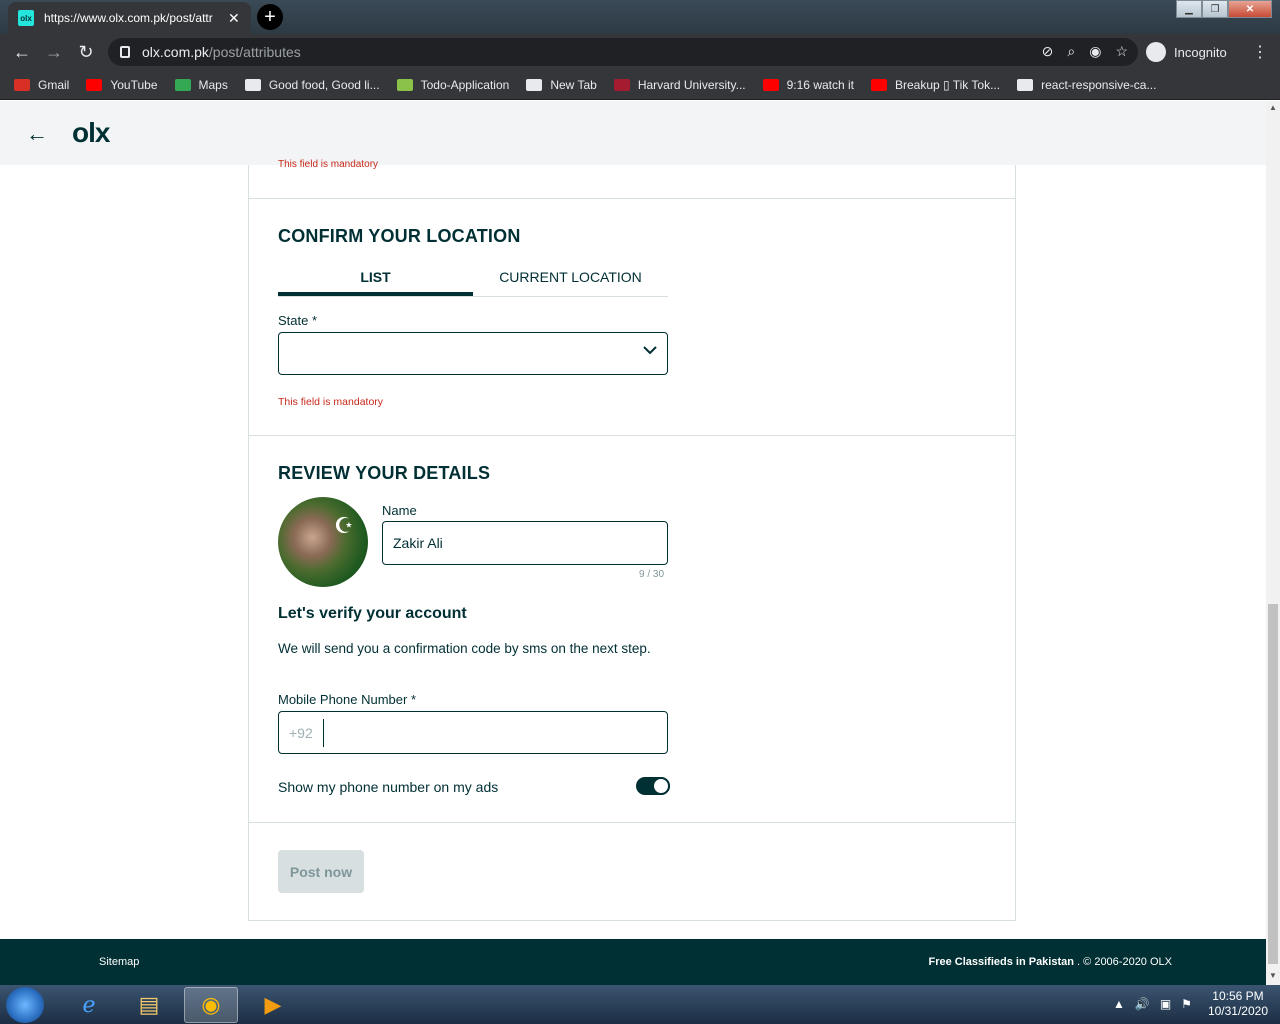 The height and width of the screenshot is (1024, 1280). What do you see at coordinates (321, 871) in the screenshot?
I see `post-now-button: Post now` at bounding box center [321, 871].